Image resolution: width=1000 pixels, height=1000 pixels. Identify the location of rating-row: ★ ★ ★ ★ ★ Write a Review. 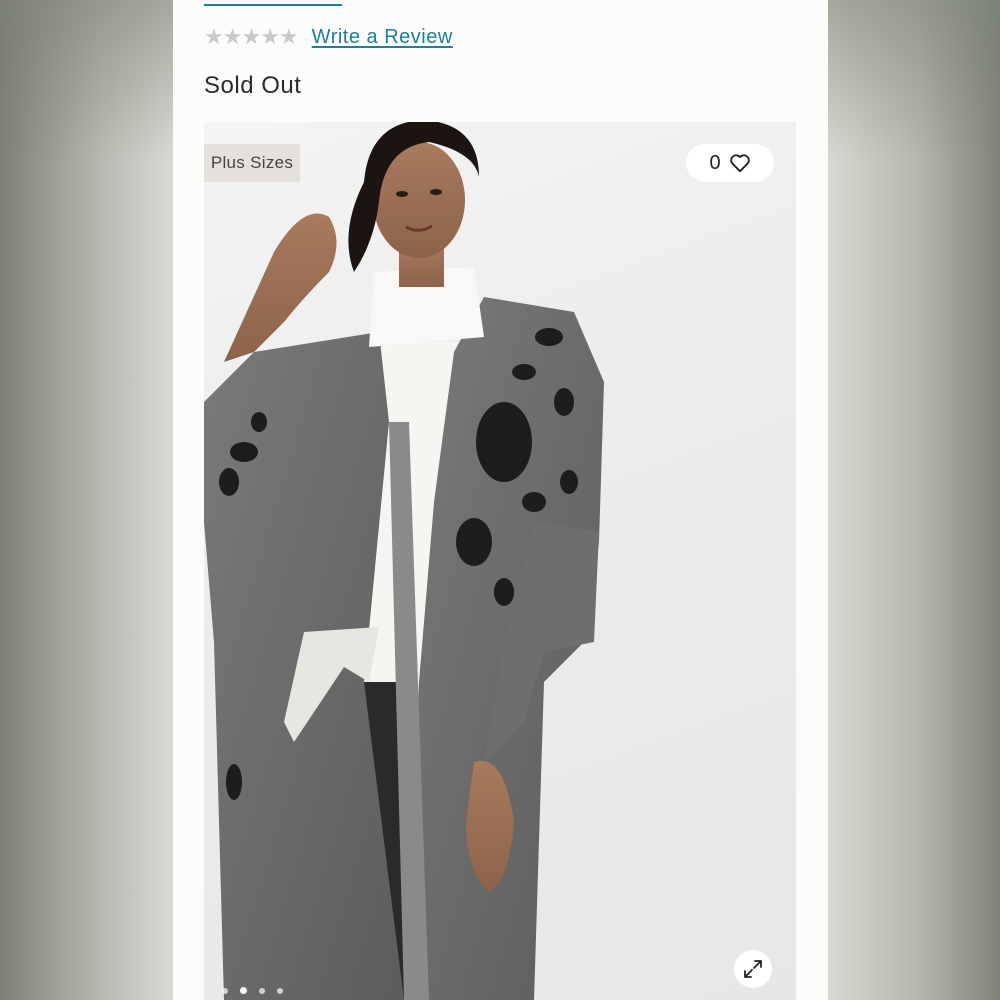
(328, 37).